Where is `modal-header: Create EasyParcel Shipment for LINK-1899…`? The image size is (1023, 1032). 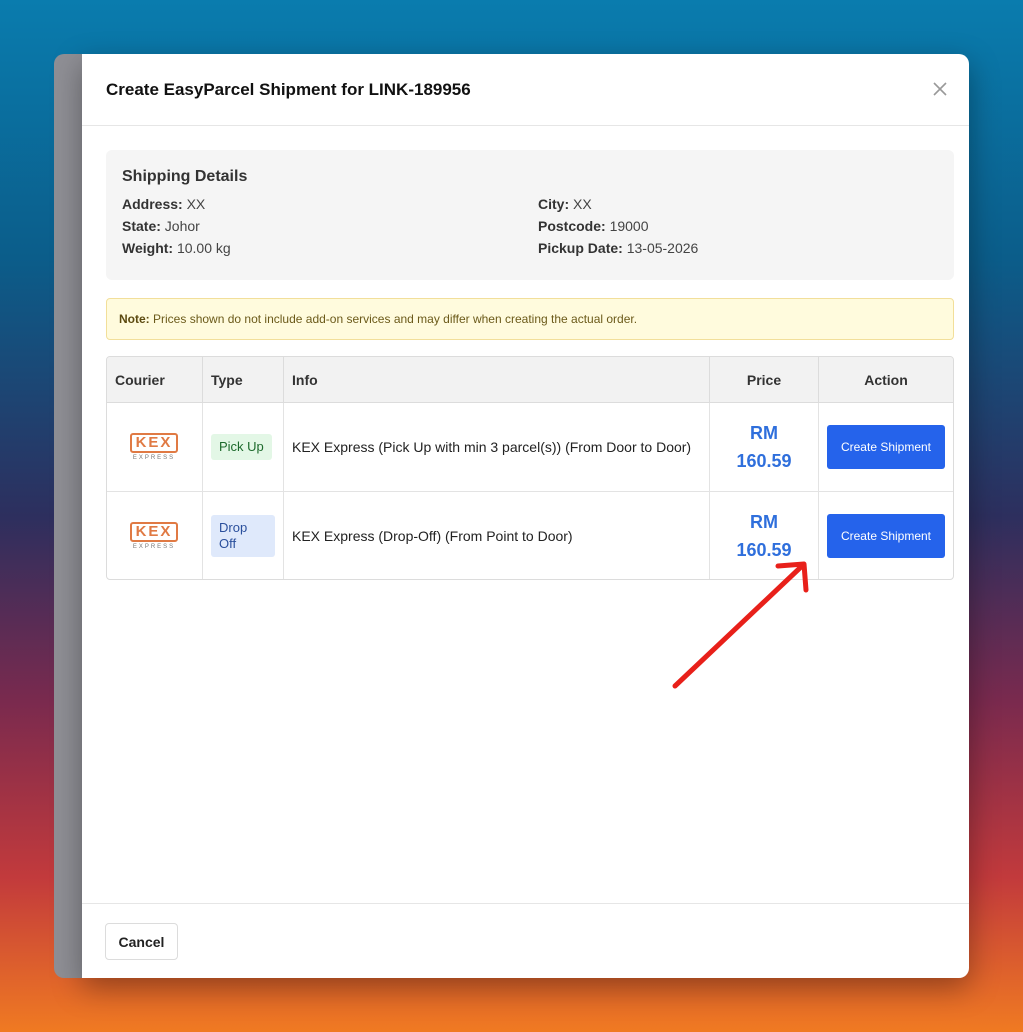
modal-header: Create EasyParcel Shipment for LINK-1899… is located at coordinates (525, 90).